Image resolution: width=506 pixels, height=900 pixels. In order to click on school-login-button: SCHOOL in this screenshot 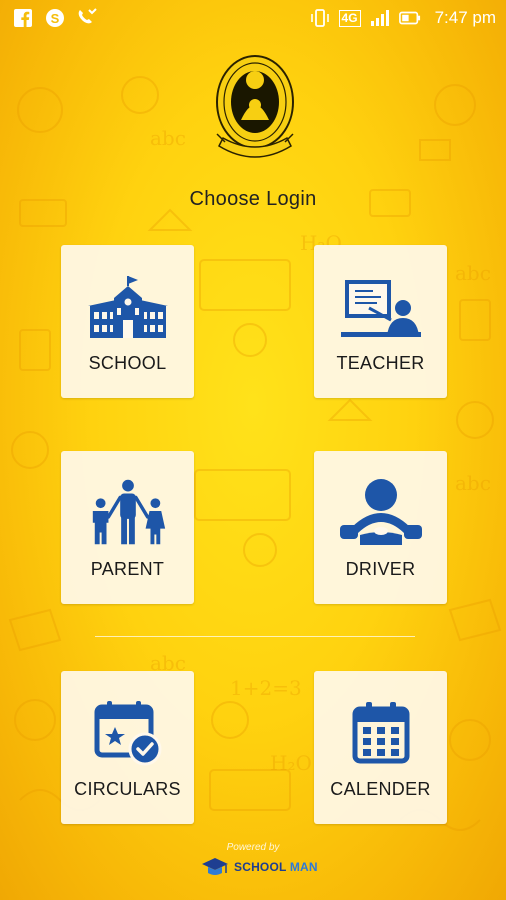, I will do `click(127, 321)`.